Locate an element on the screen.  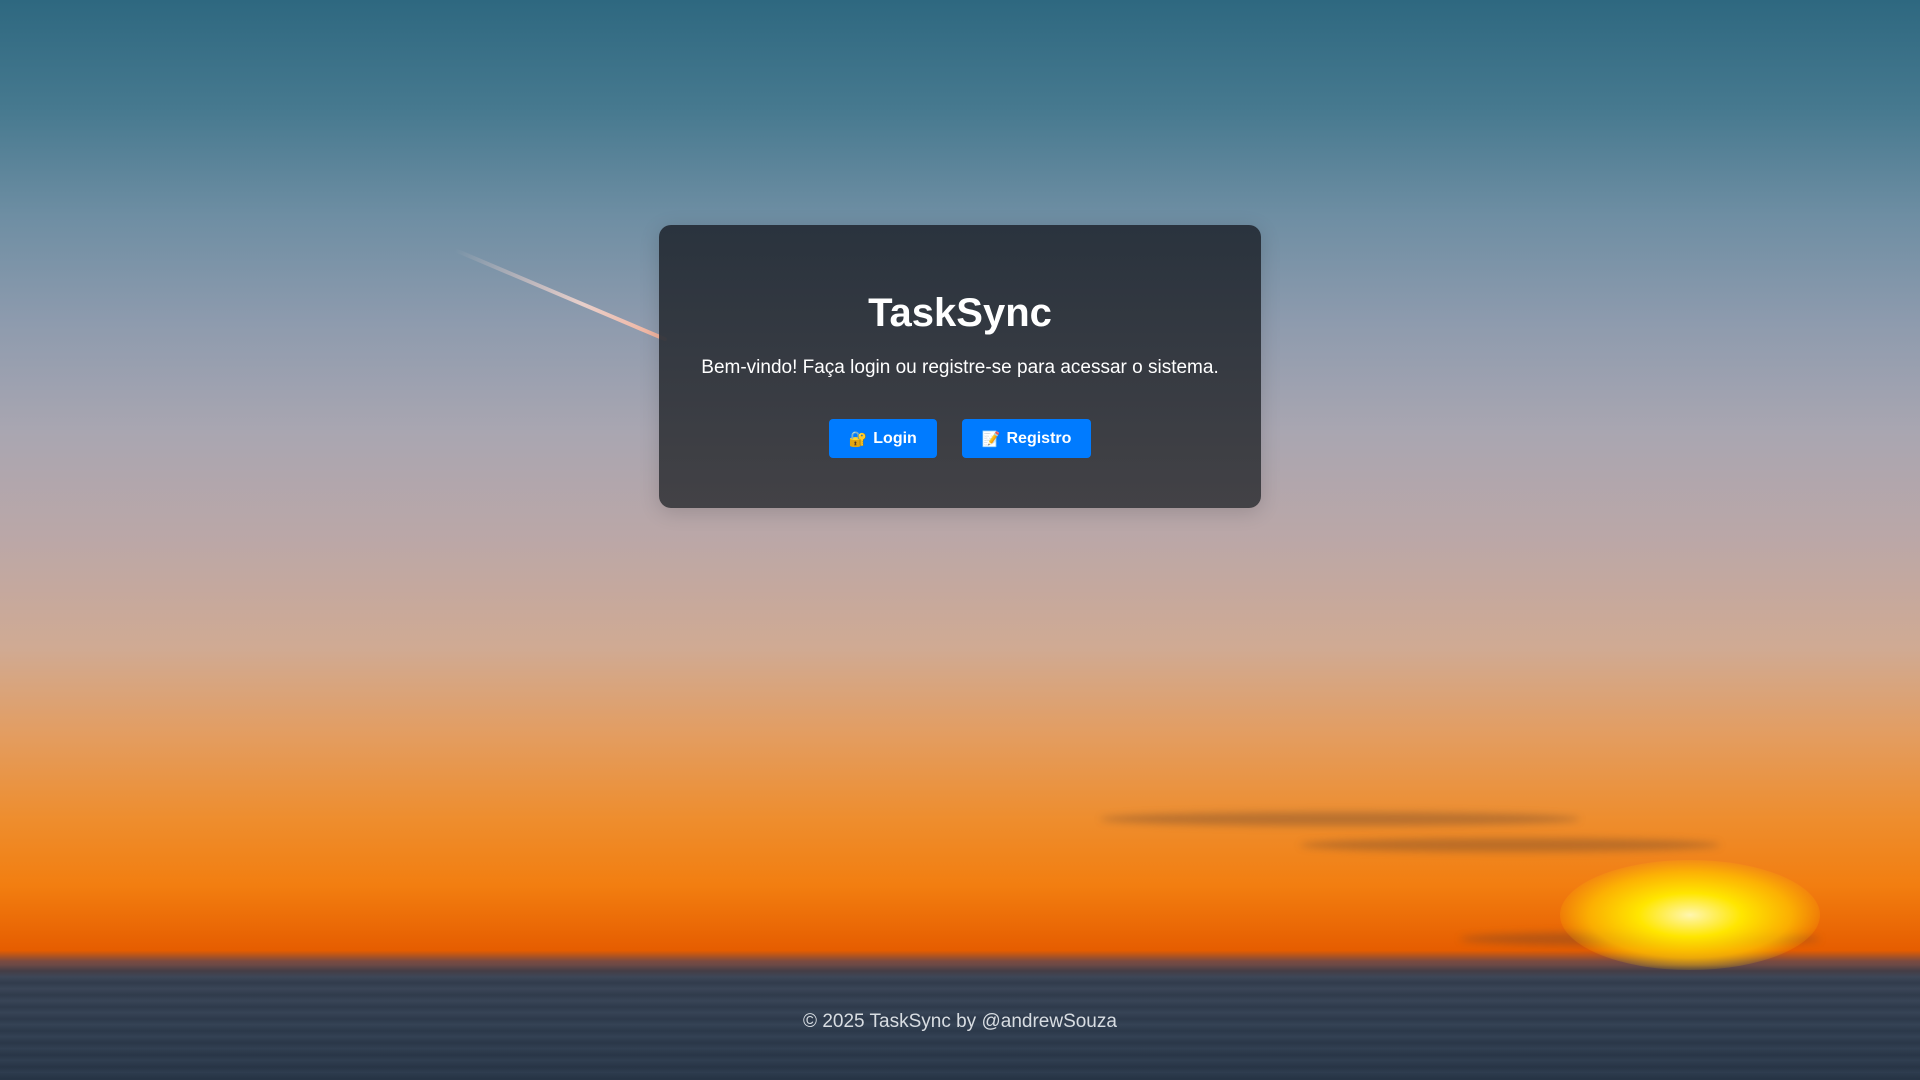
lock-key-icon: 🔐 is located at coordinates (858, 439).